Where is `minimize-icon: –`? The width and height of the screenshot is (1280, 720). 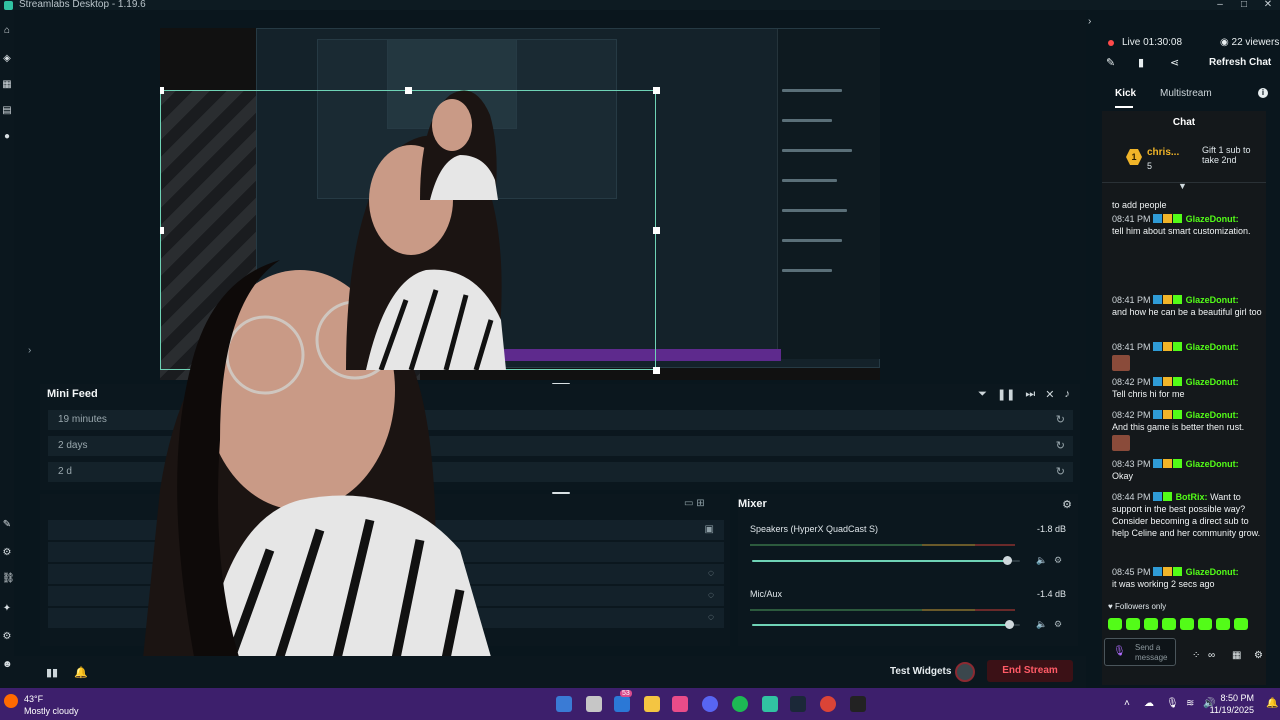 minimize-icon: – is located at coordinates (1220, 5).